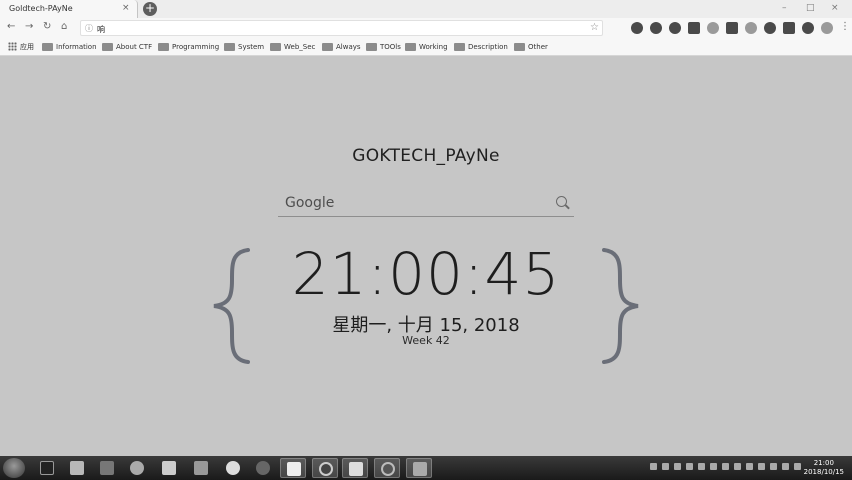 Image resolution: width=852 pixels, height=480 pixels. I want to click on bookmark-label: Information, so click(76, 47).